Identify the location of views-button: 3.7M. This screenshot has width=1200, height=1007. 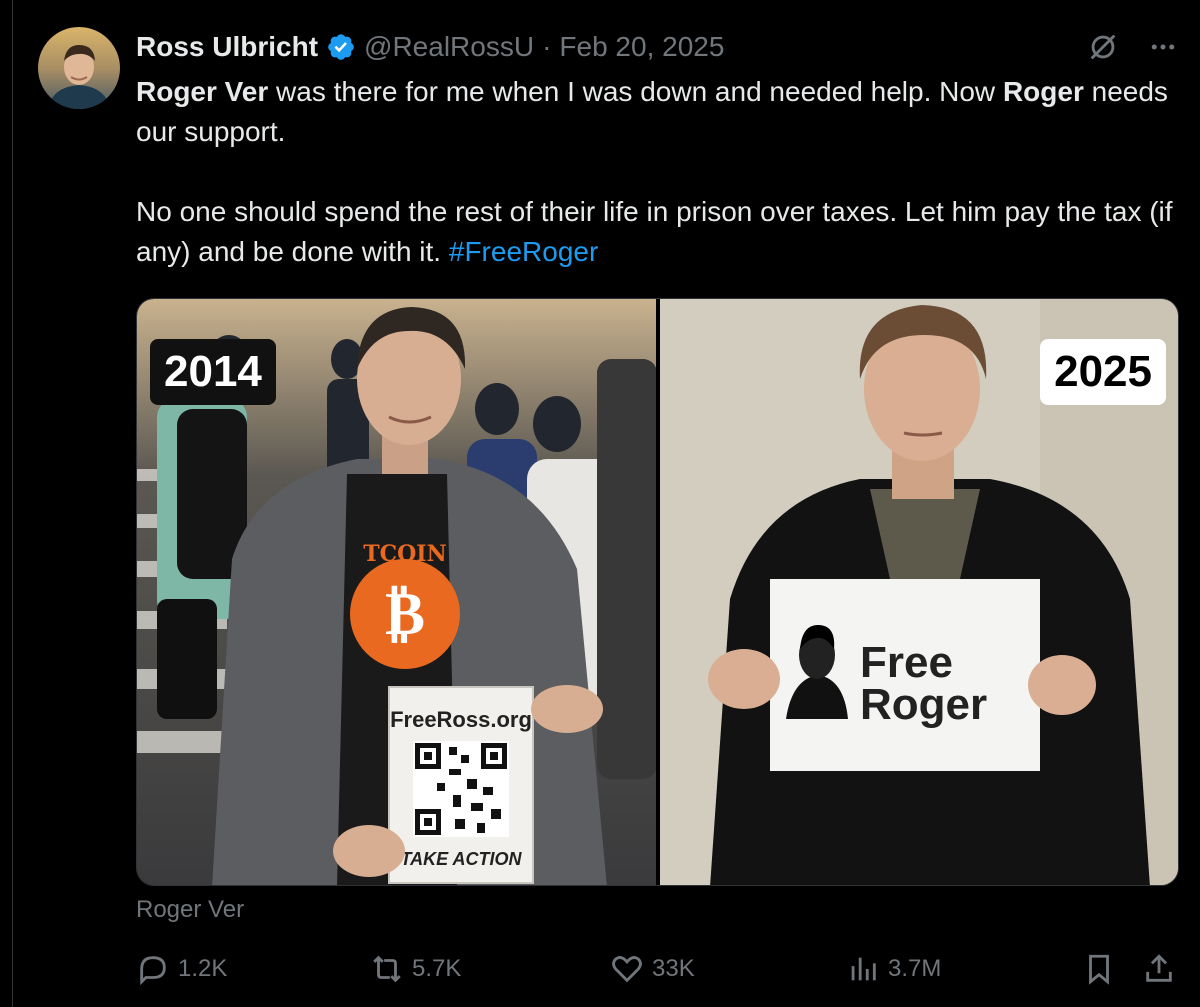
(893, 969).